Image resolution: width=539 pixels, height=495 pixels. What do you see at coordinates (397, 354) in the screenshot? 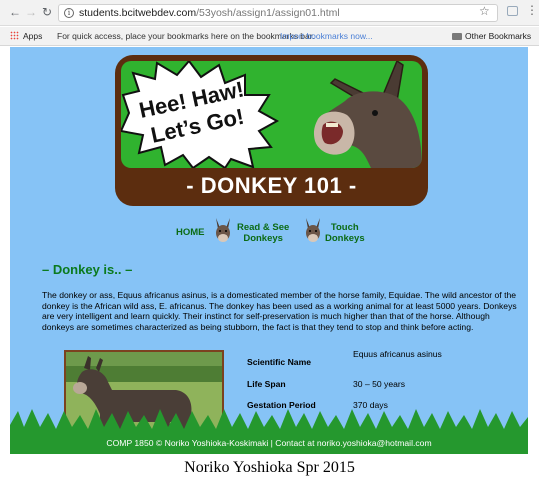
I see `fact-value: Equus africanus asinus` at bounding box center [397, 354].